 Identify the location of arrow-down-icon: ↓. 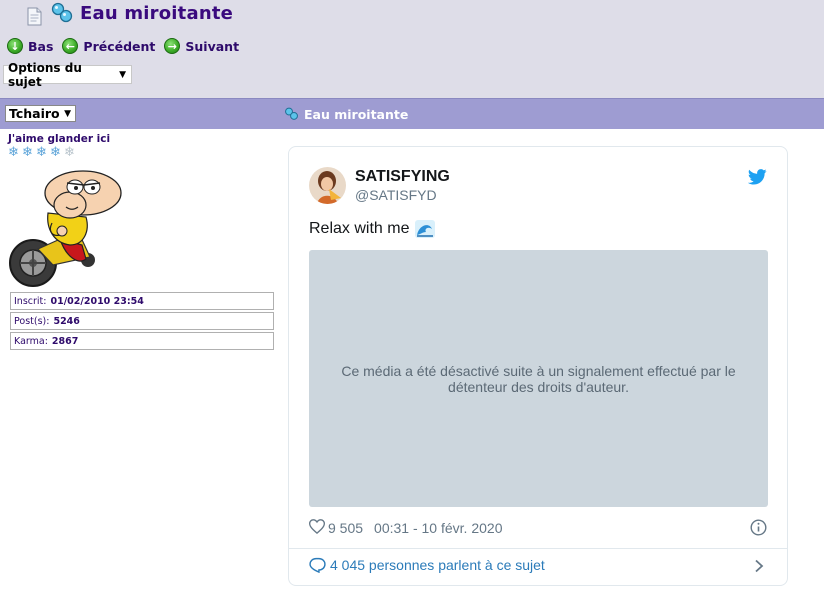
(15, 46).